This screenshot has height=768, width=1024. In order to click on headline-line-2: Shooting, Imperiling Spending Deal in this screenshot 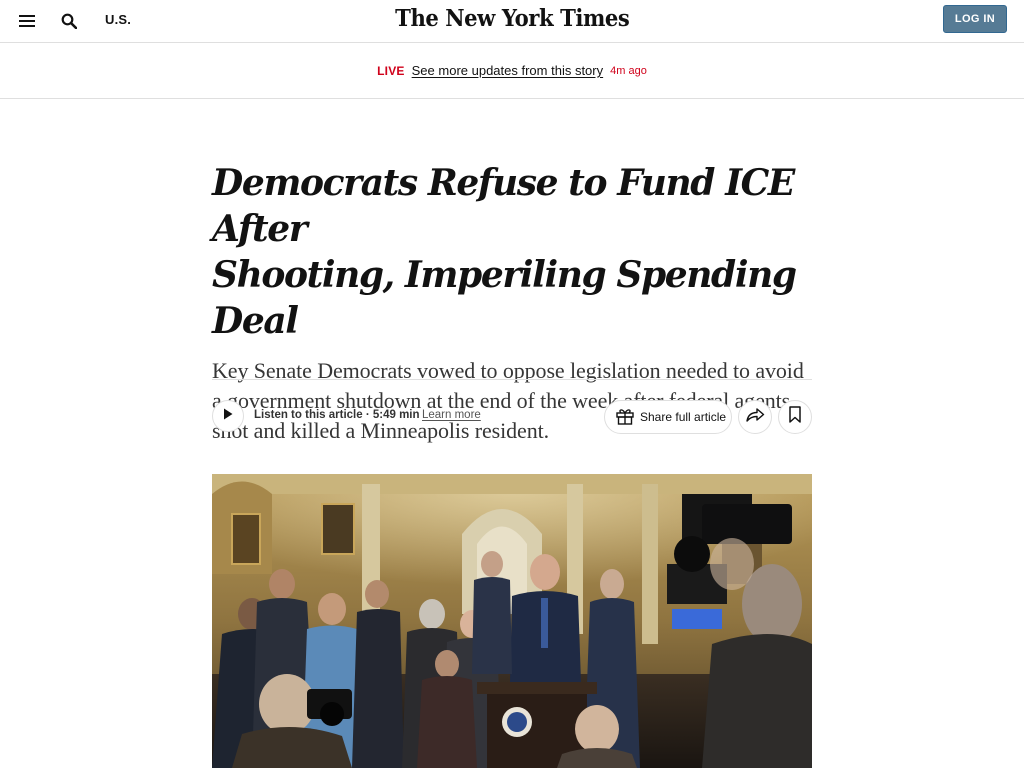, I will do `click(504, 298)`.